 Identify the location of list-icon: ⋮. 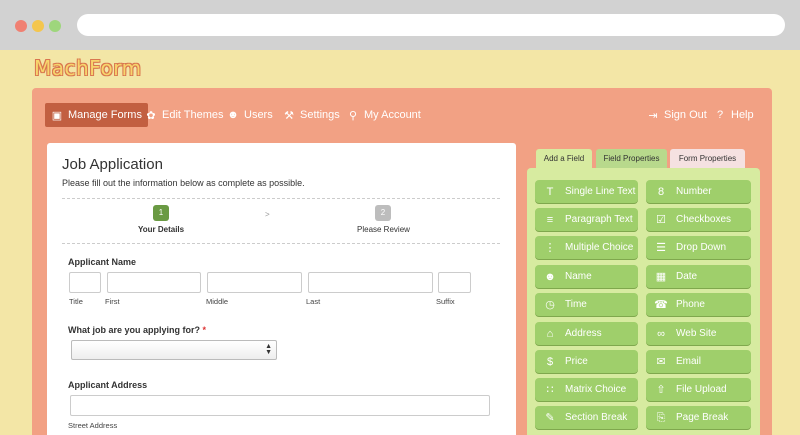
(550, 247).